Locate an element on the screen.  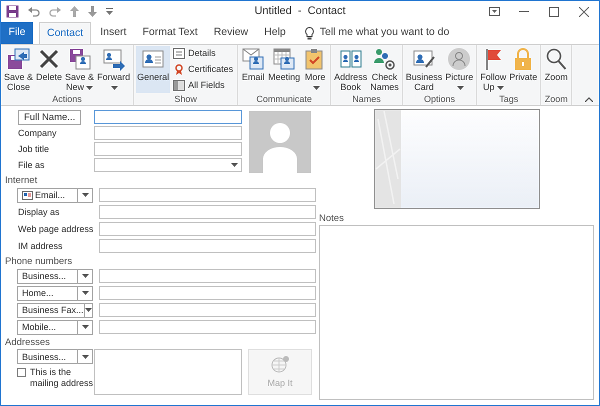
undo-icon is located at coordinates (34, 11).